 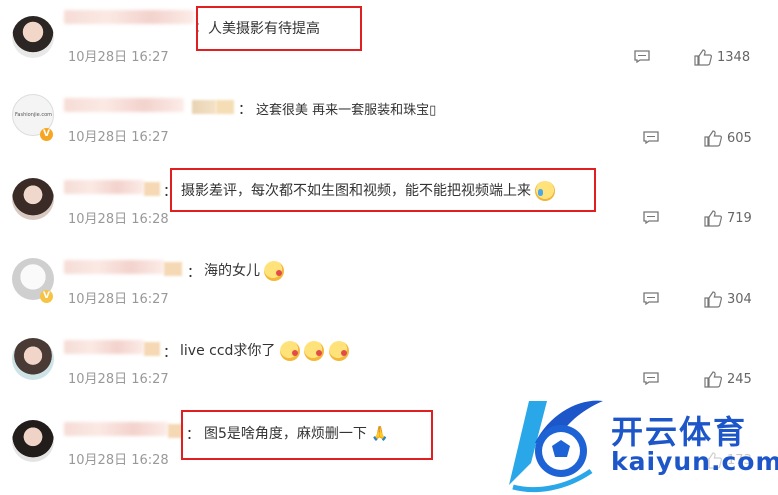 I want to click on like-button: 304, so click(x=728, y=299).